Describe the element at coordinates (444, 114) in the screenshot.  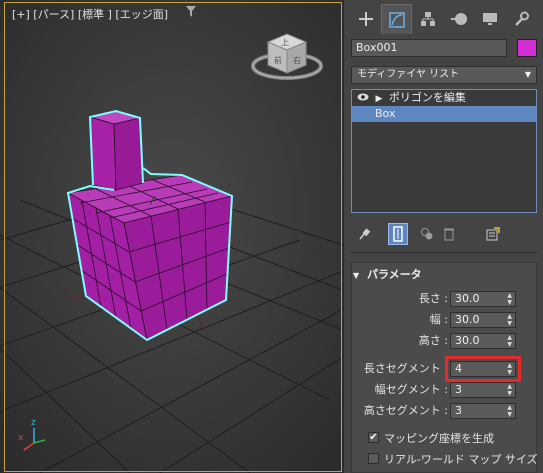
I see `stack-item-box: Box` at that location.